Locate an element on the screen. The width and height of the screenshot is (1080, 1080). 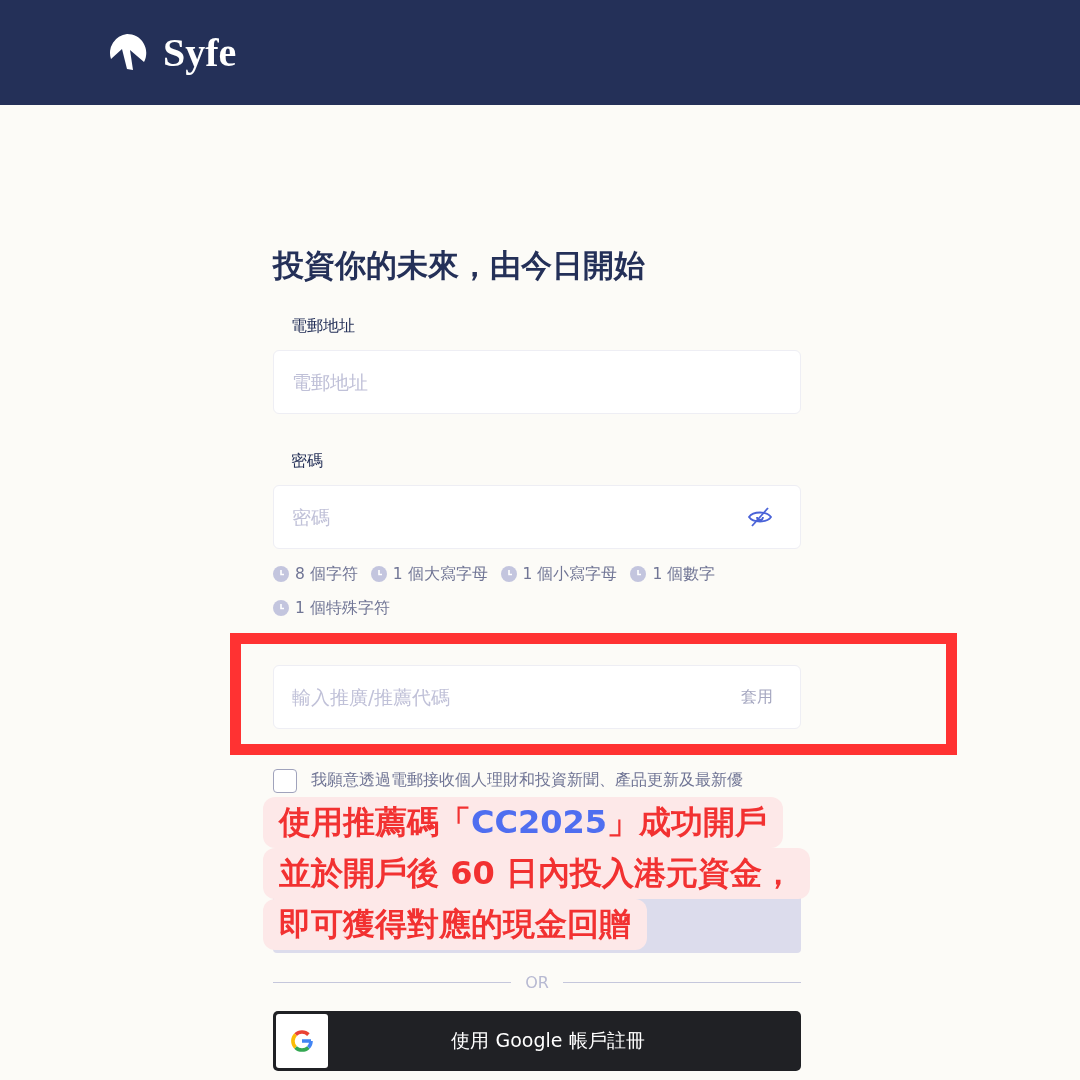
password-rule: 1 個小寫字母 is located at coordinates (570, 574).